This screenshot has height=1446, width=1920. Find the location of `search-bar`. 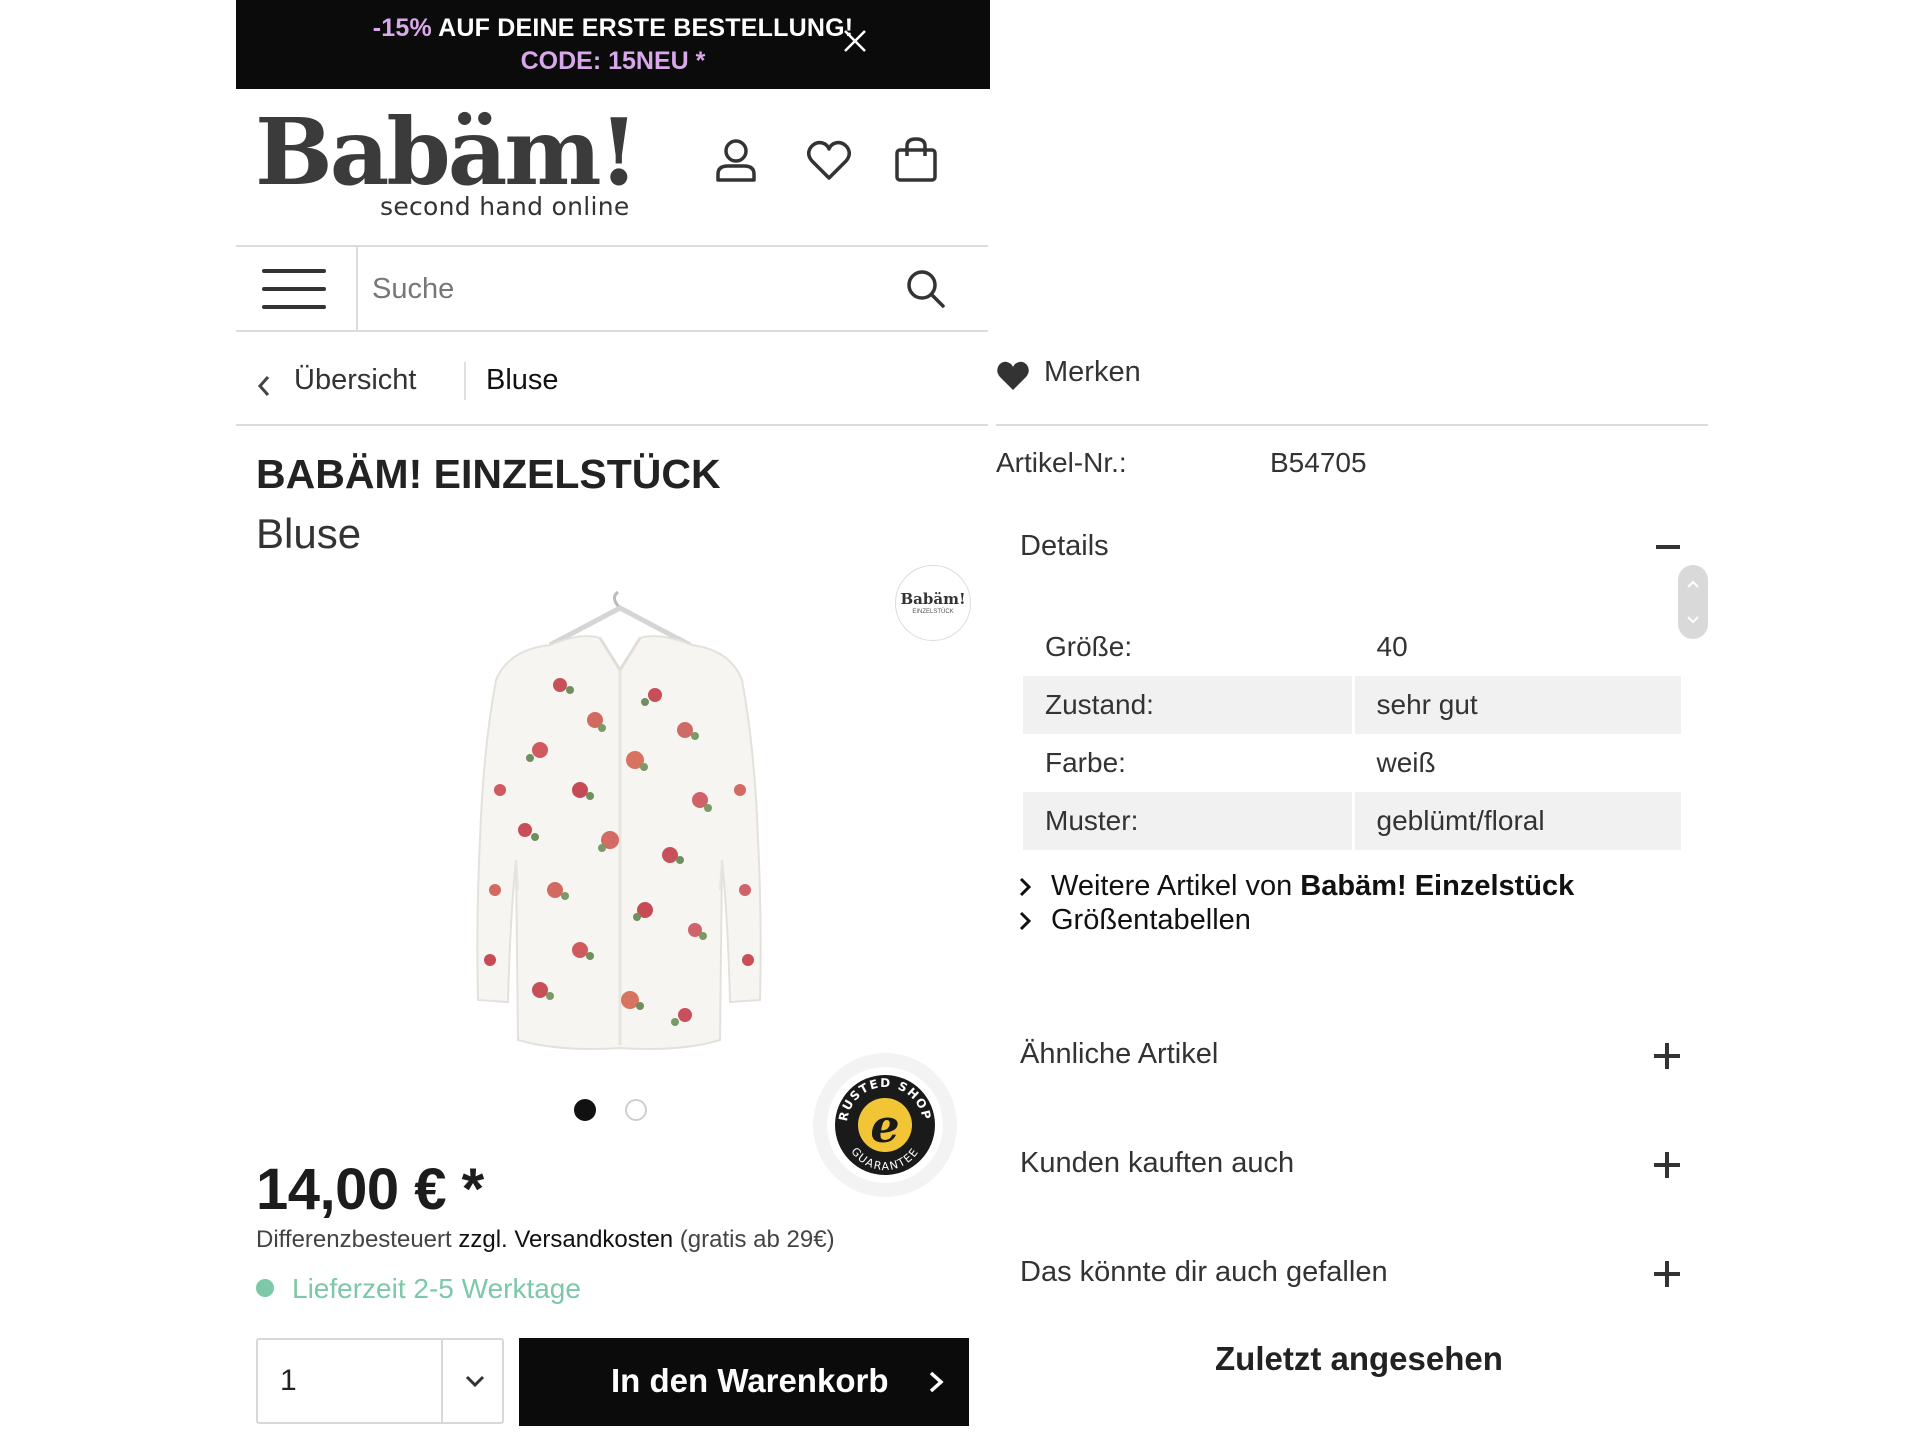

search-bar is located at coordinates (612, 288).